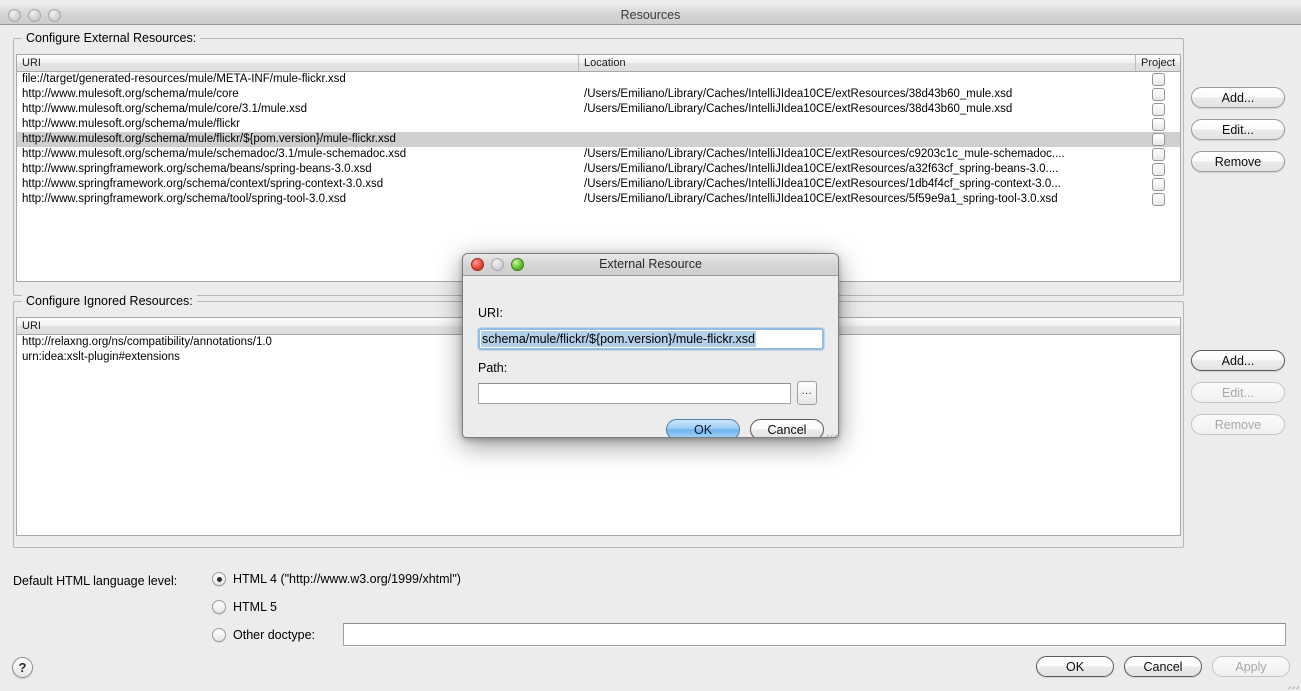  I want to click on window-title: Resources, so click(650, 15).